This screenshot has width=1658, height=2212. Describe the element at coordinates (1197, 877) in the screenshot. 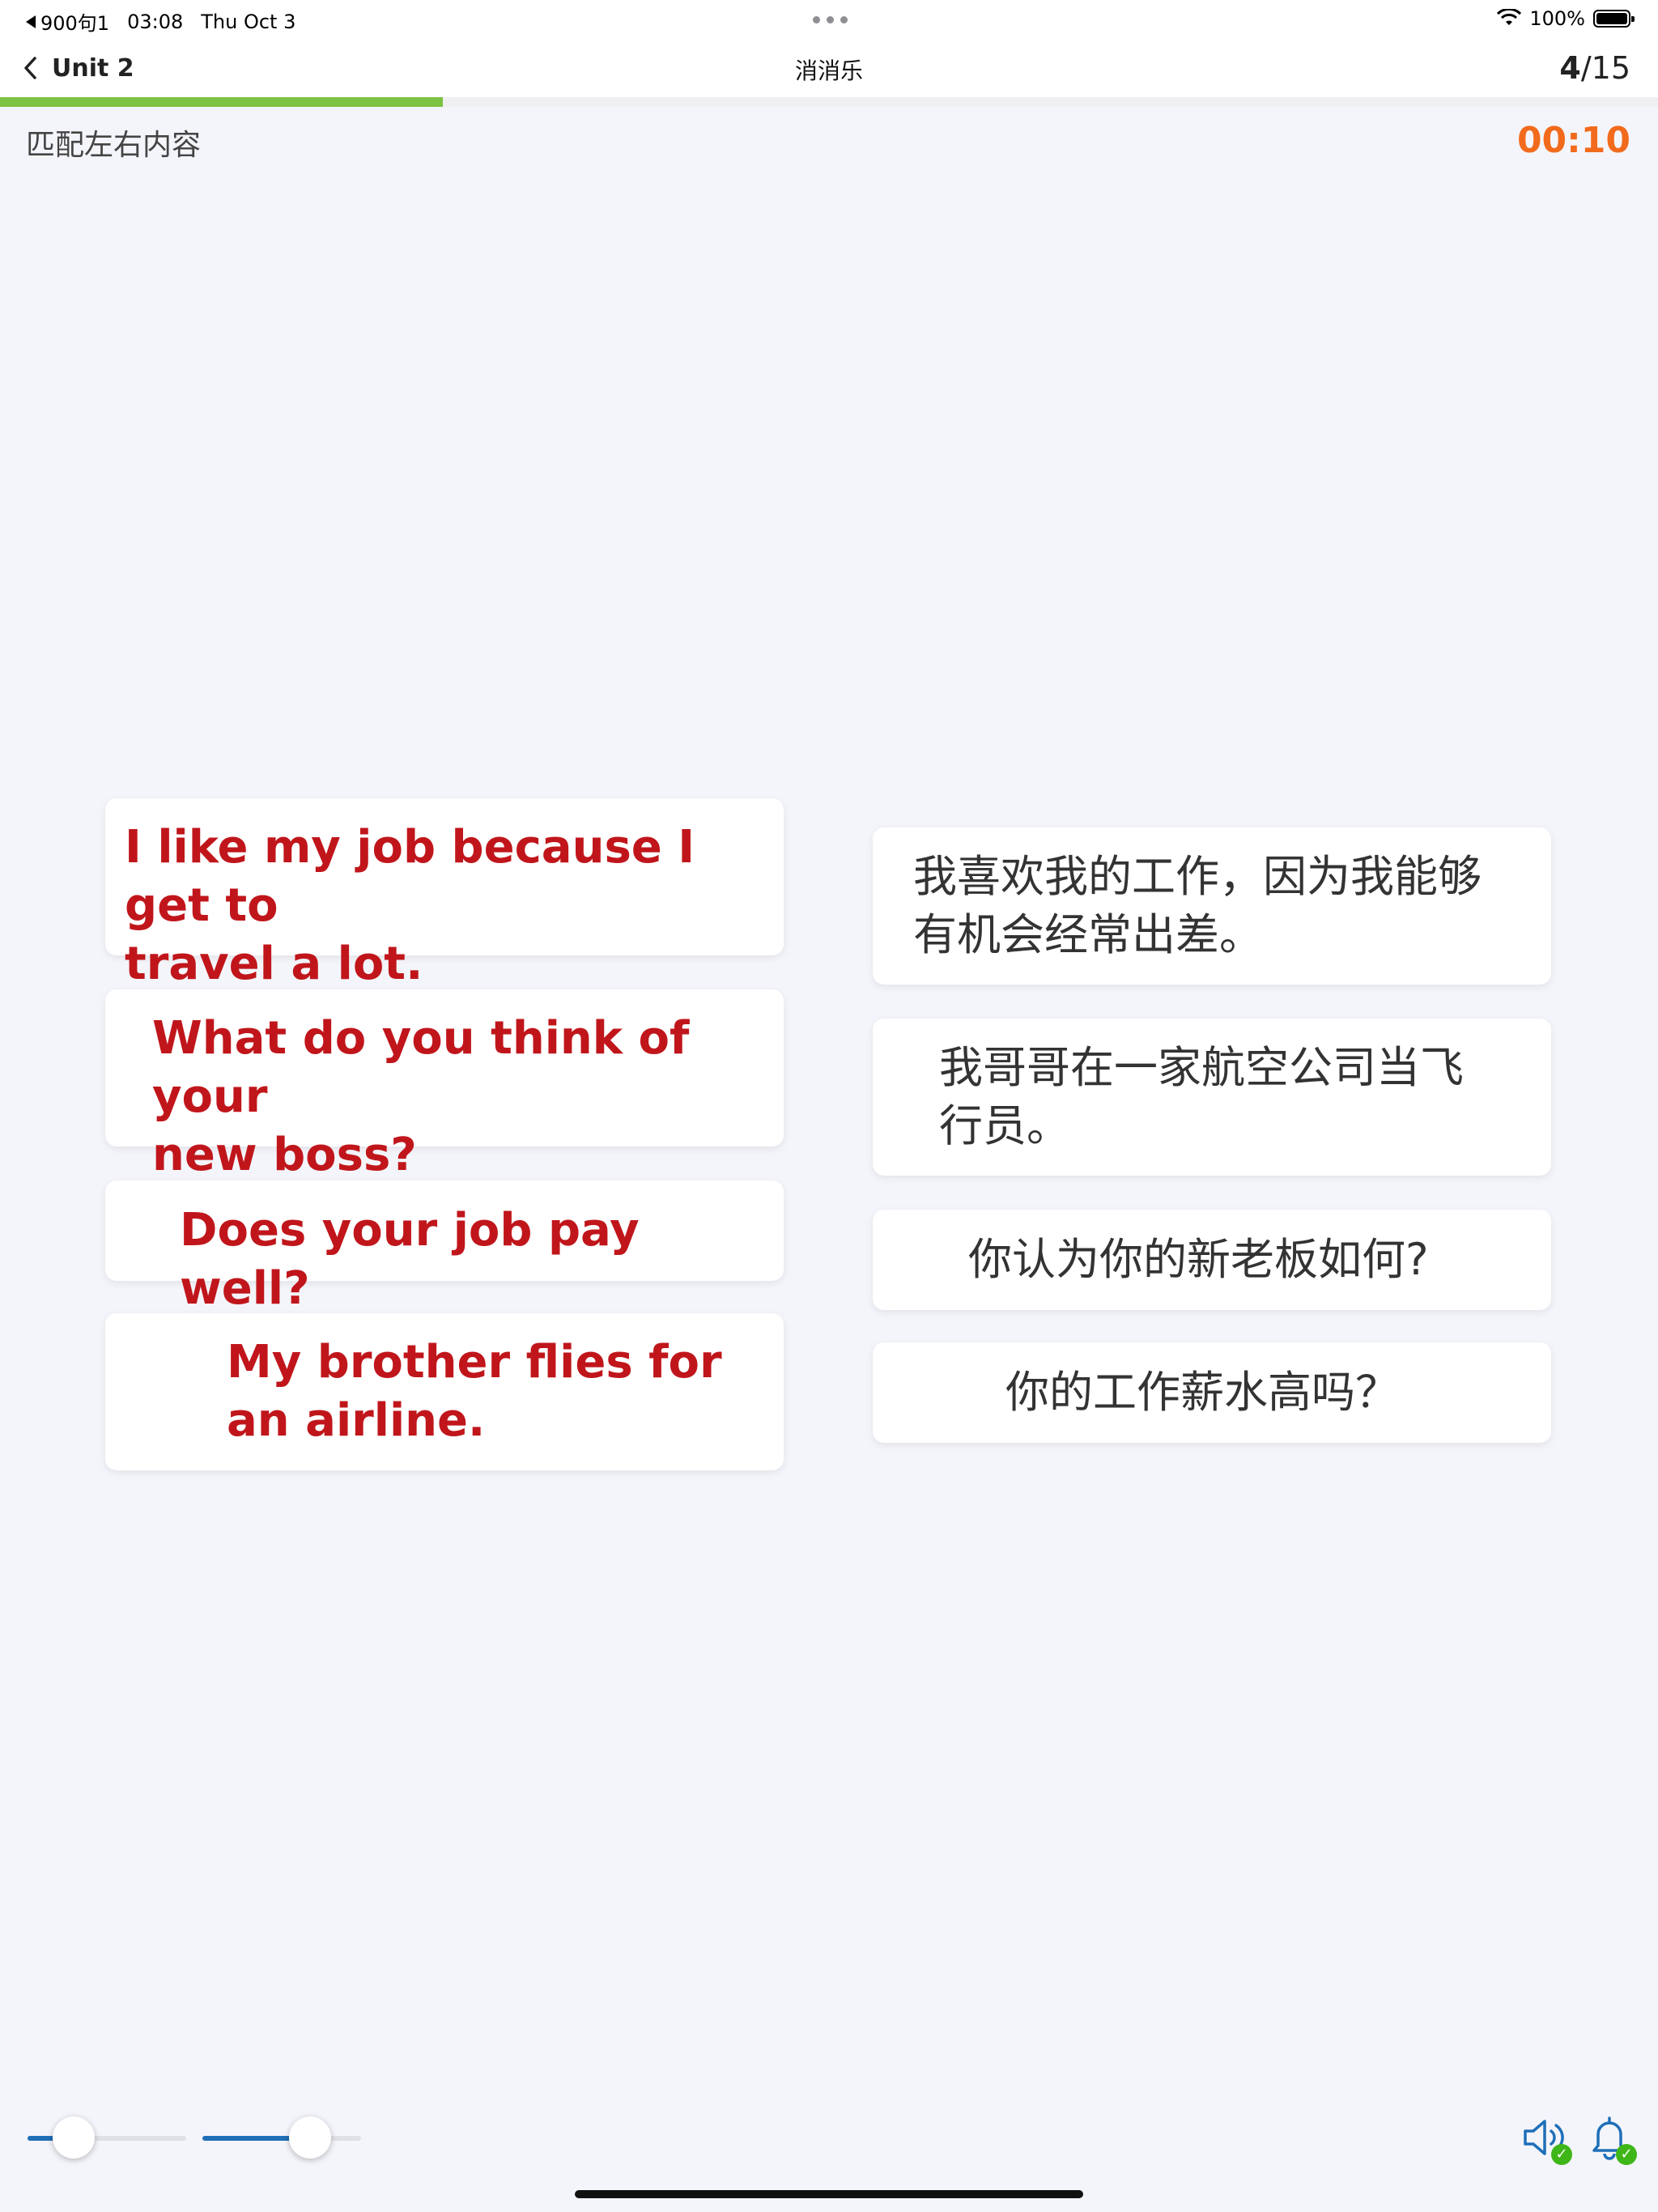

I see `card-zh-1-line1: 我喜欢我的工作，因为我能够` at that location.